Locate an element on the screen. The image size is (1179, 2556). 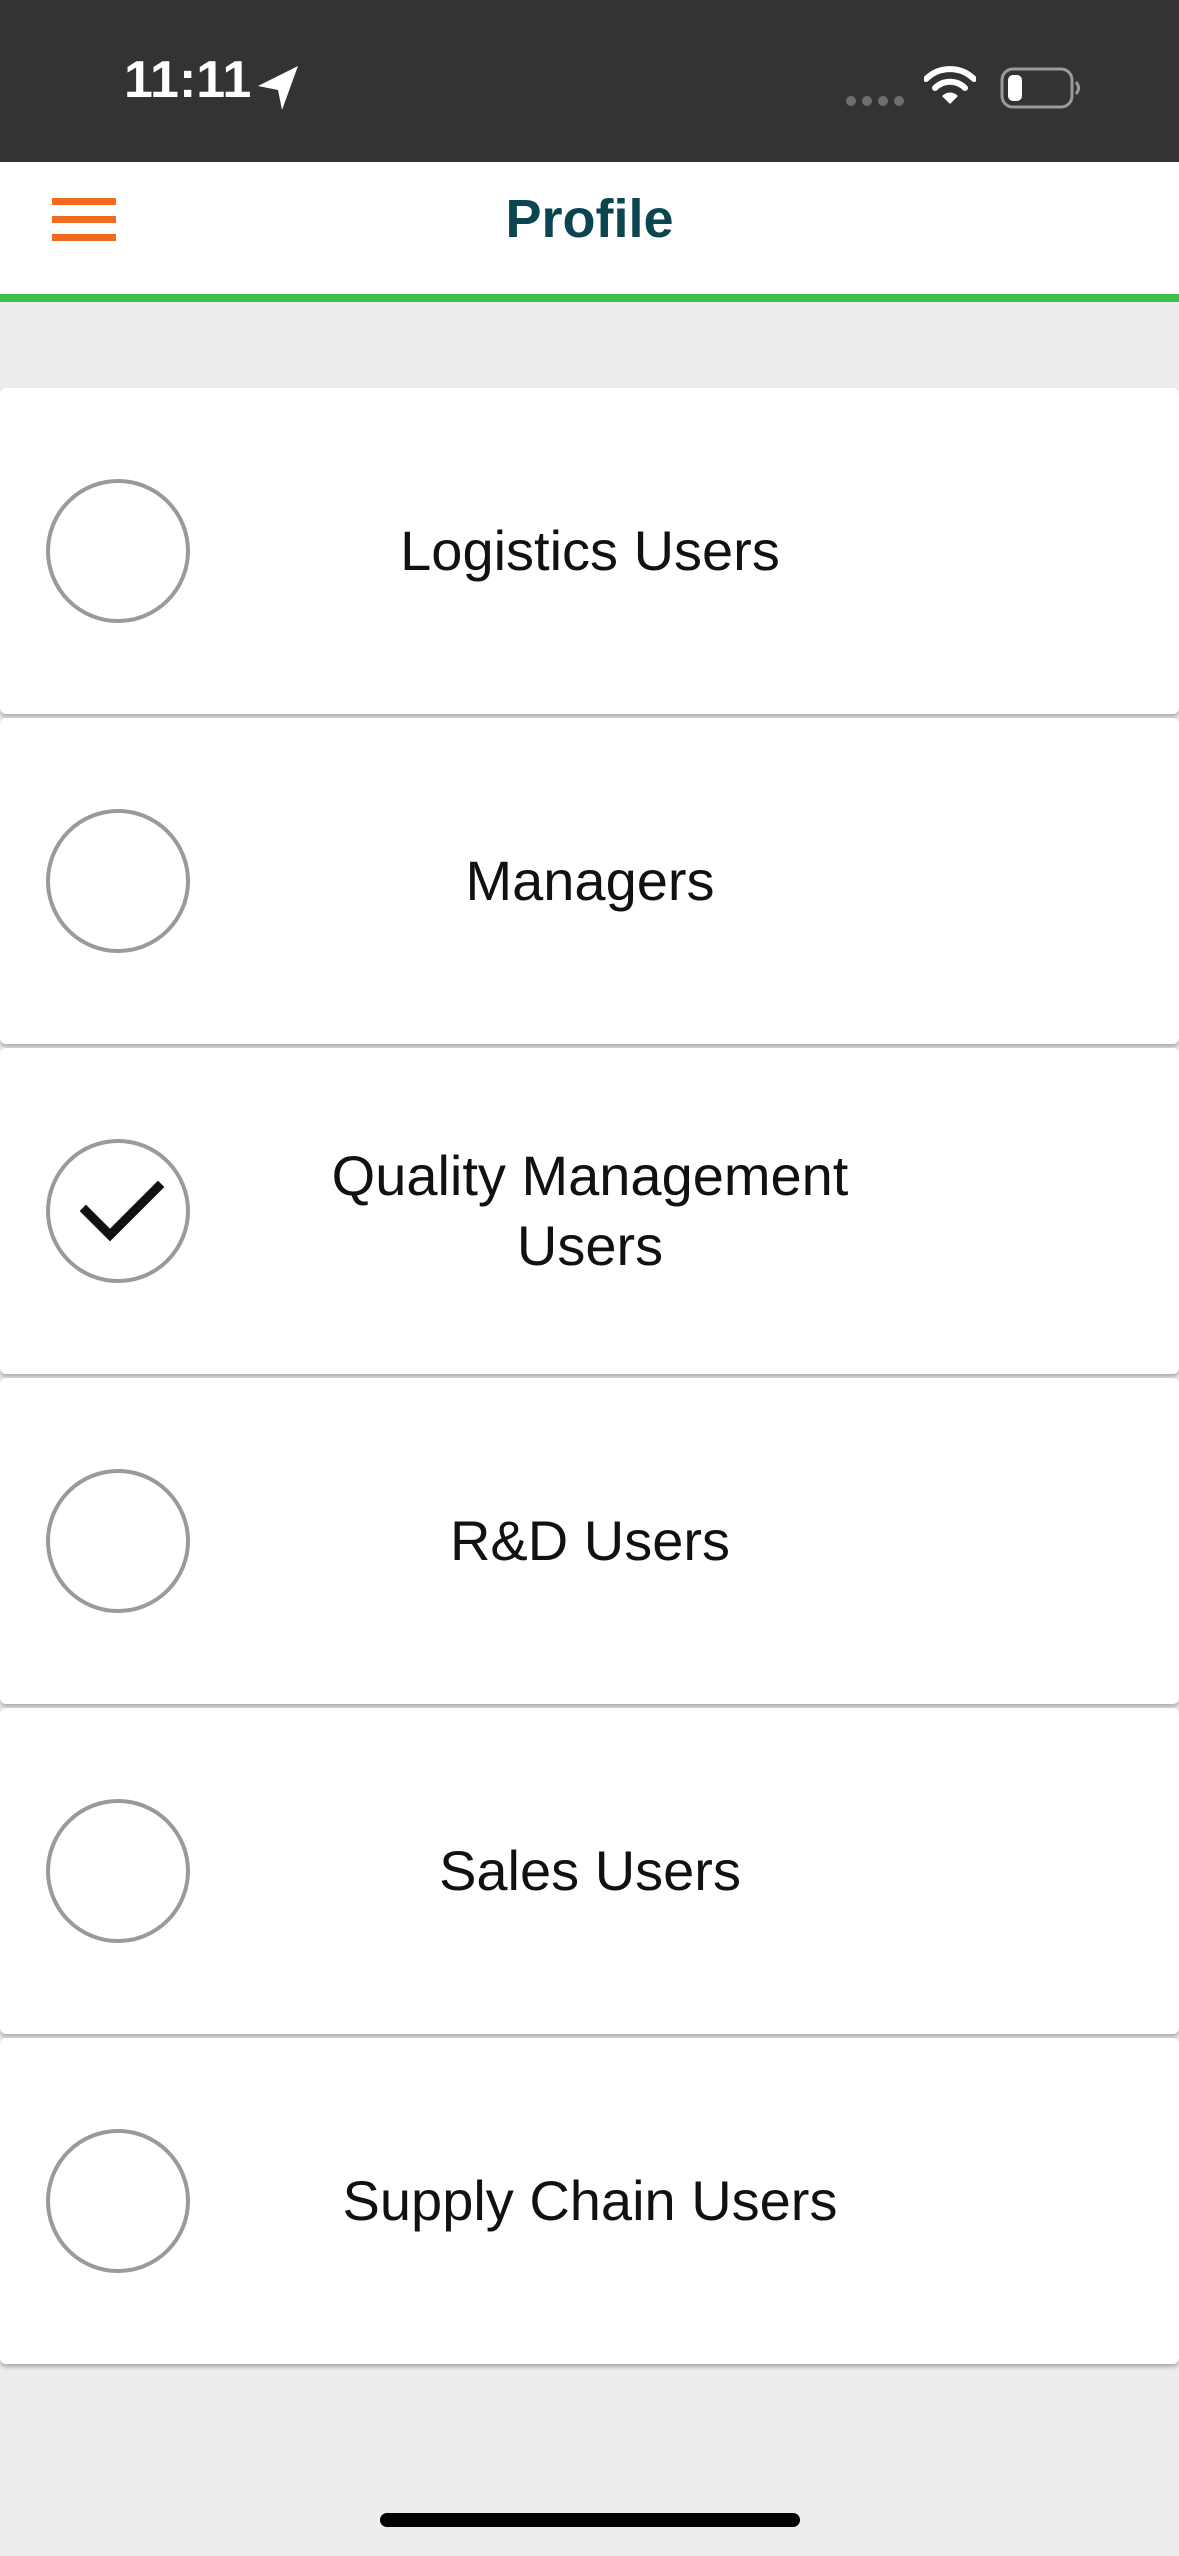
status-time: 11:11 is located at coordinates (188, 80).